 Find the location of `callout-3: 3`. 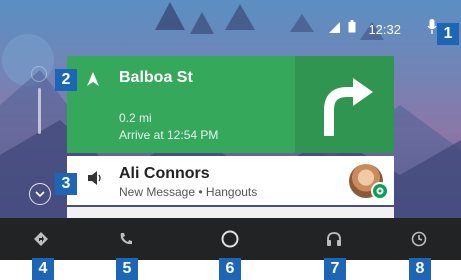

callout-3: 3 is located at coordinates (66, 184).